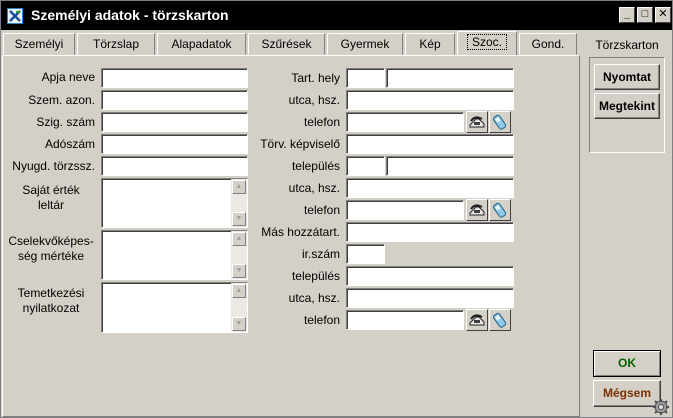 The image size is (673, 418). I want to click on cselekvokepesseg-scrollbar: ▲ ▼, so click(239, 255).